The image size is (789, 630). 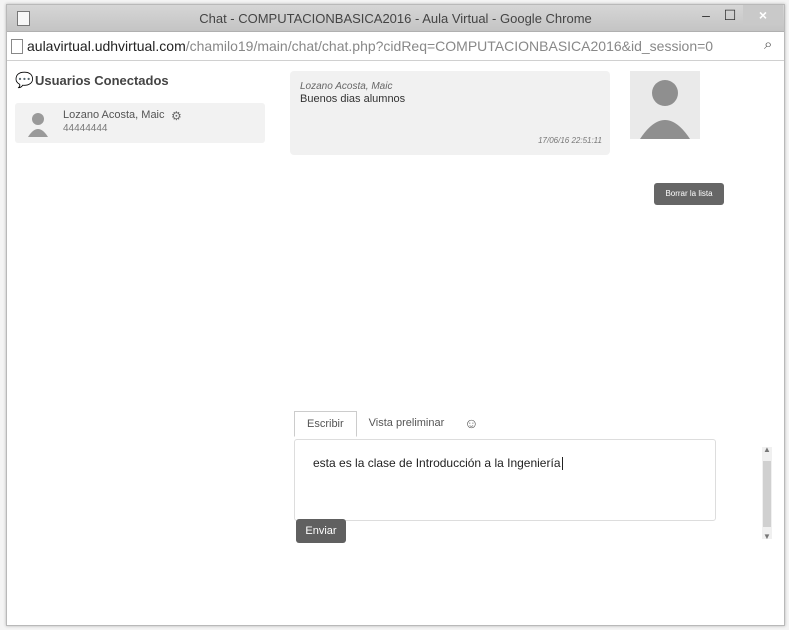 What do you see at coordinates (17, 46) in the screenshot?
I see `document-icon` at bounding box center [17, 46].